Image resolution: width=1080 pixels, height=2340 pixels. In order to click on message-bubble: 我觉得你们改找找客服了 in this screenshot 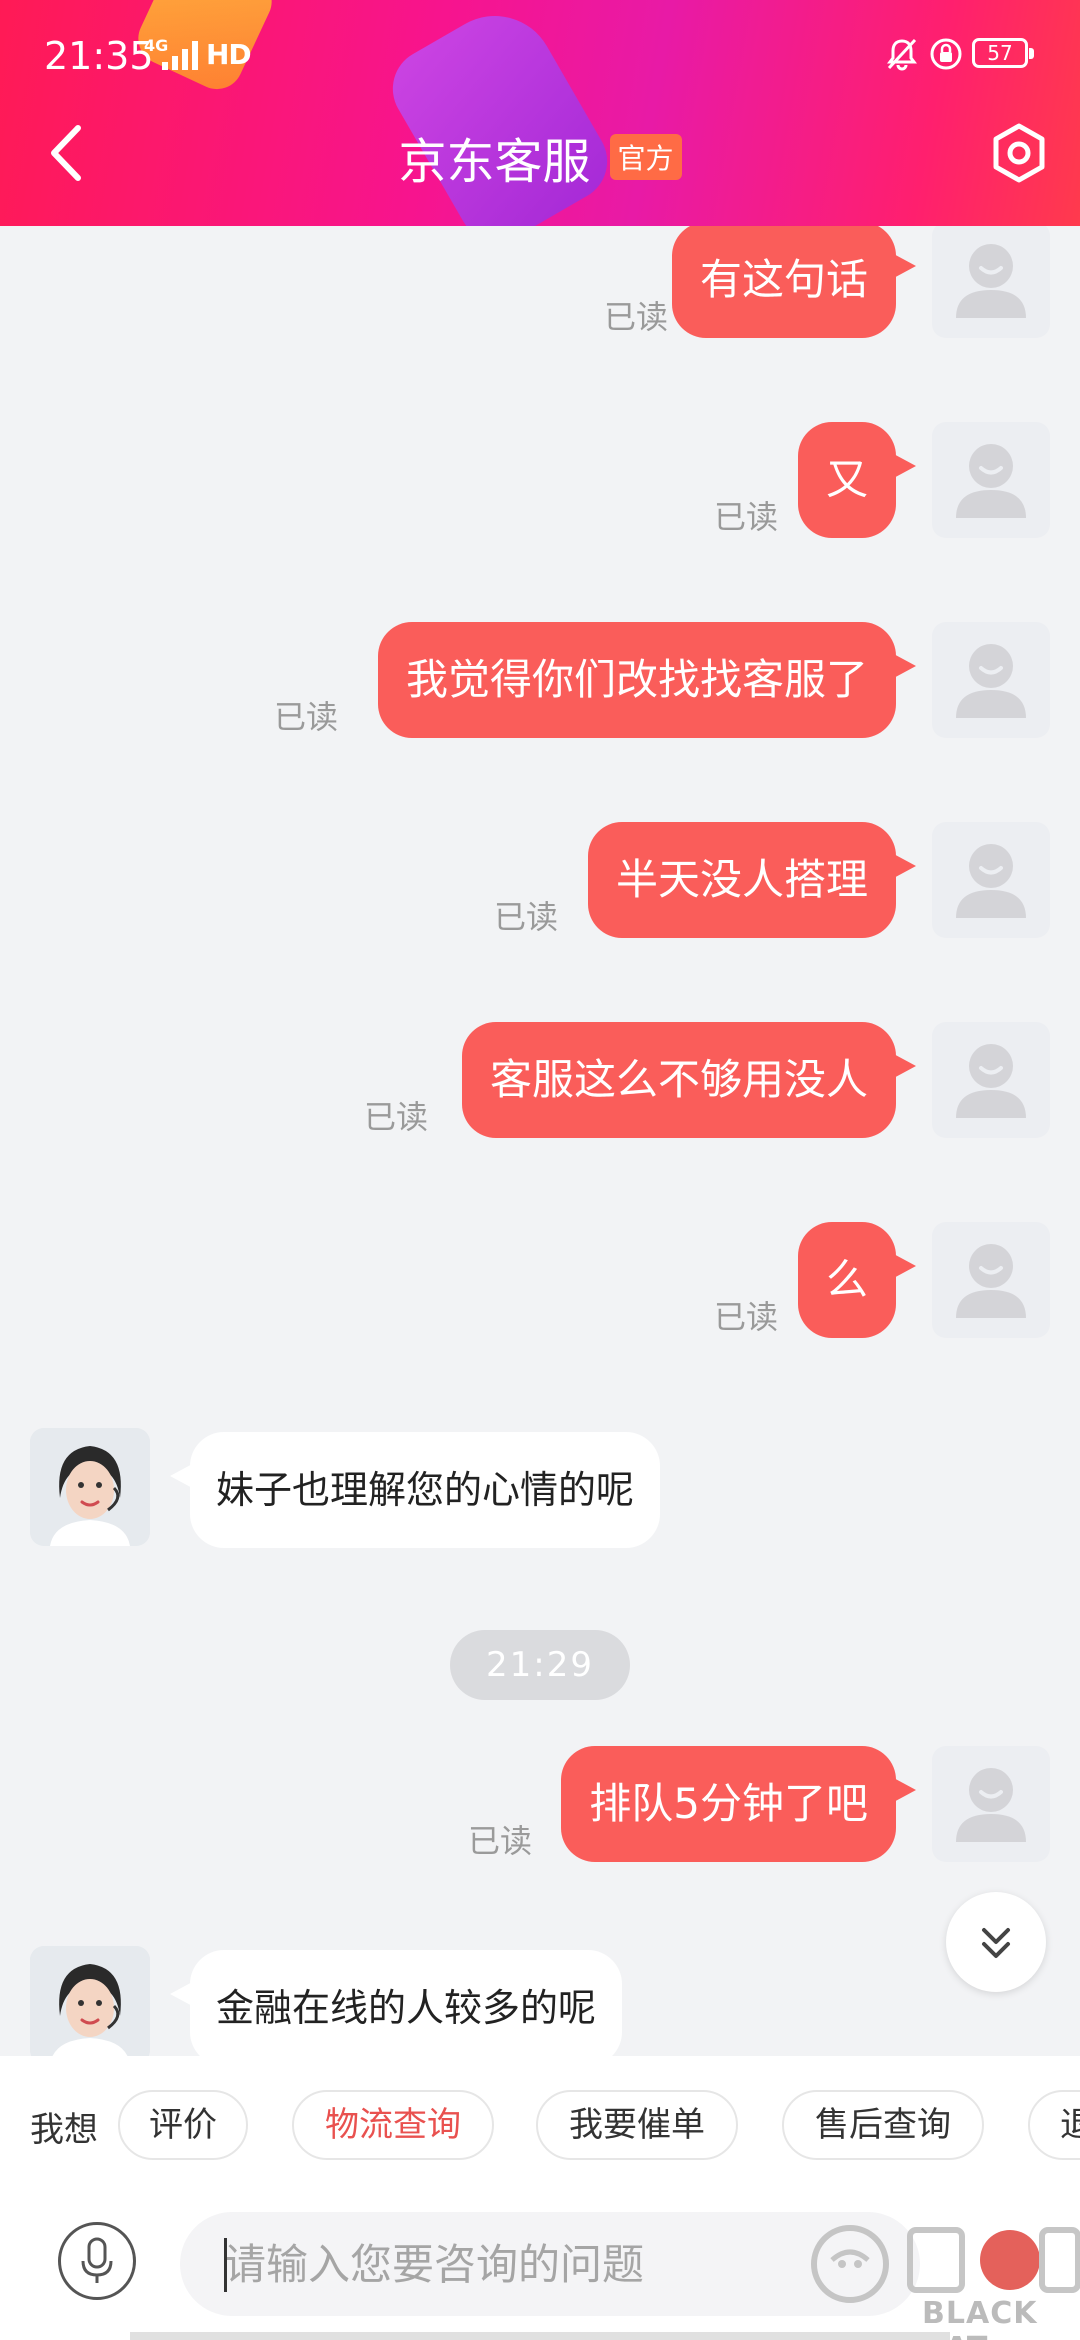, I will do `click(647, 680)`.